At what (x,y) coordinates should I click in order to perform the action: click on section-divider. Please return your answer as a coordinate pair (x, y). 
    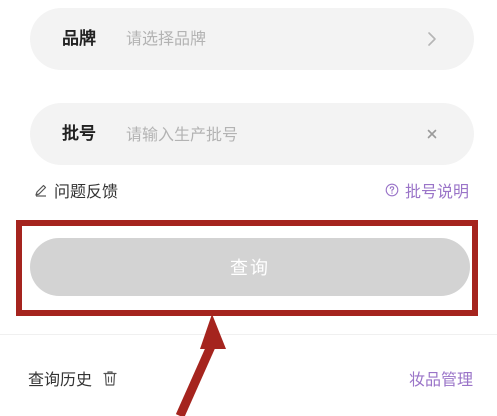
    Looking at the image, I should click on (248, 334).